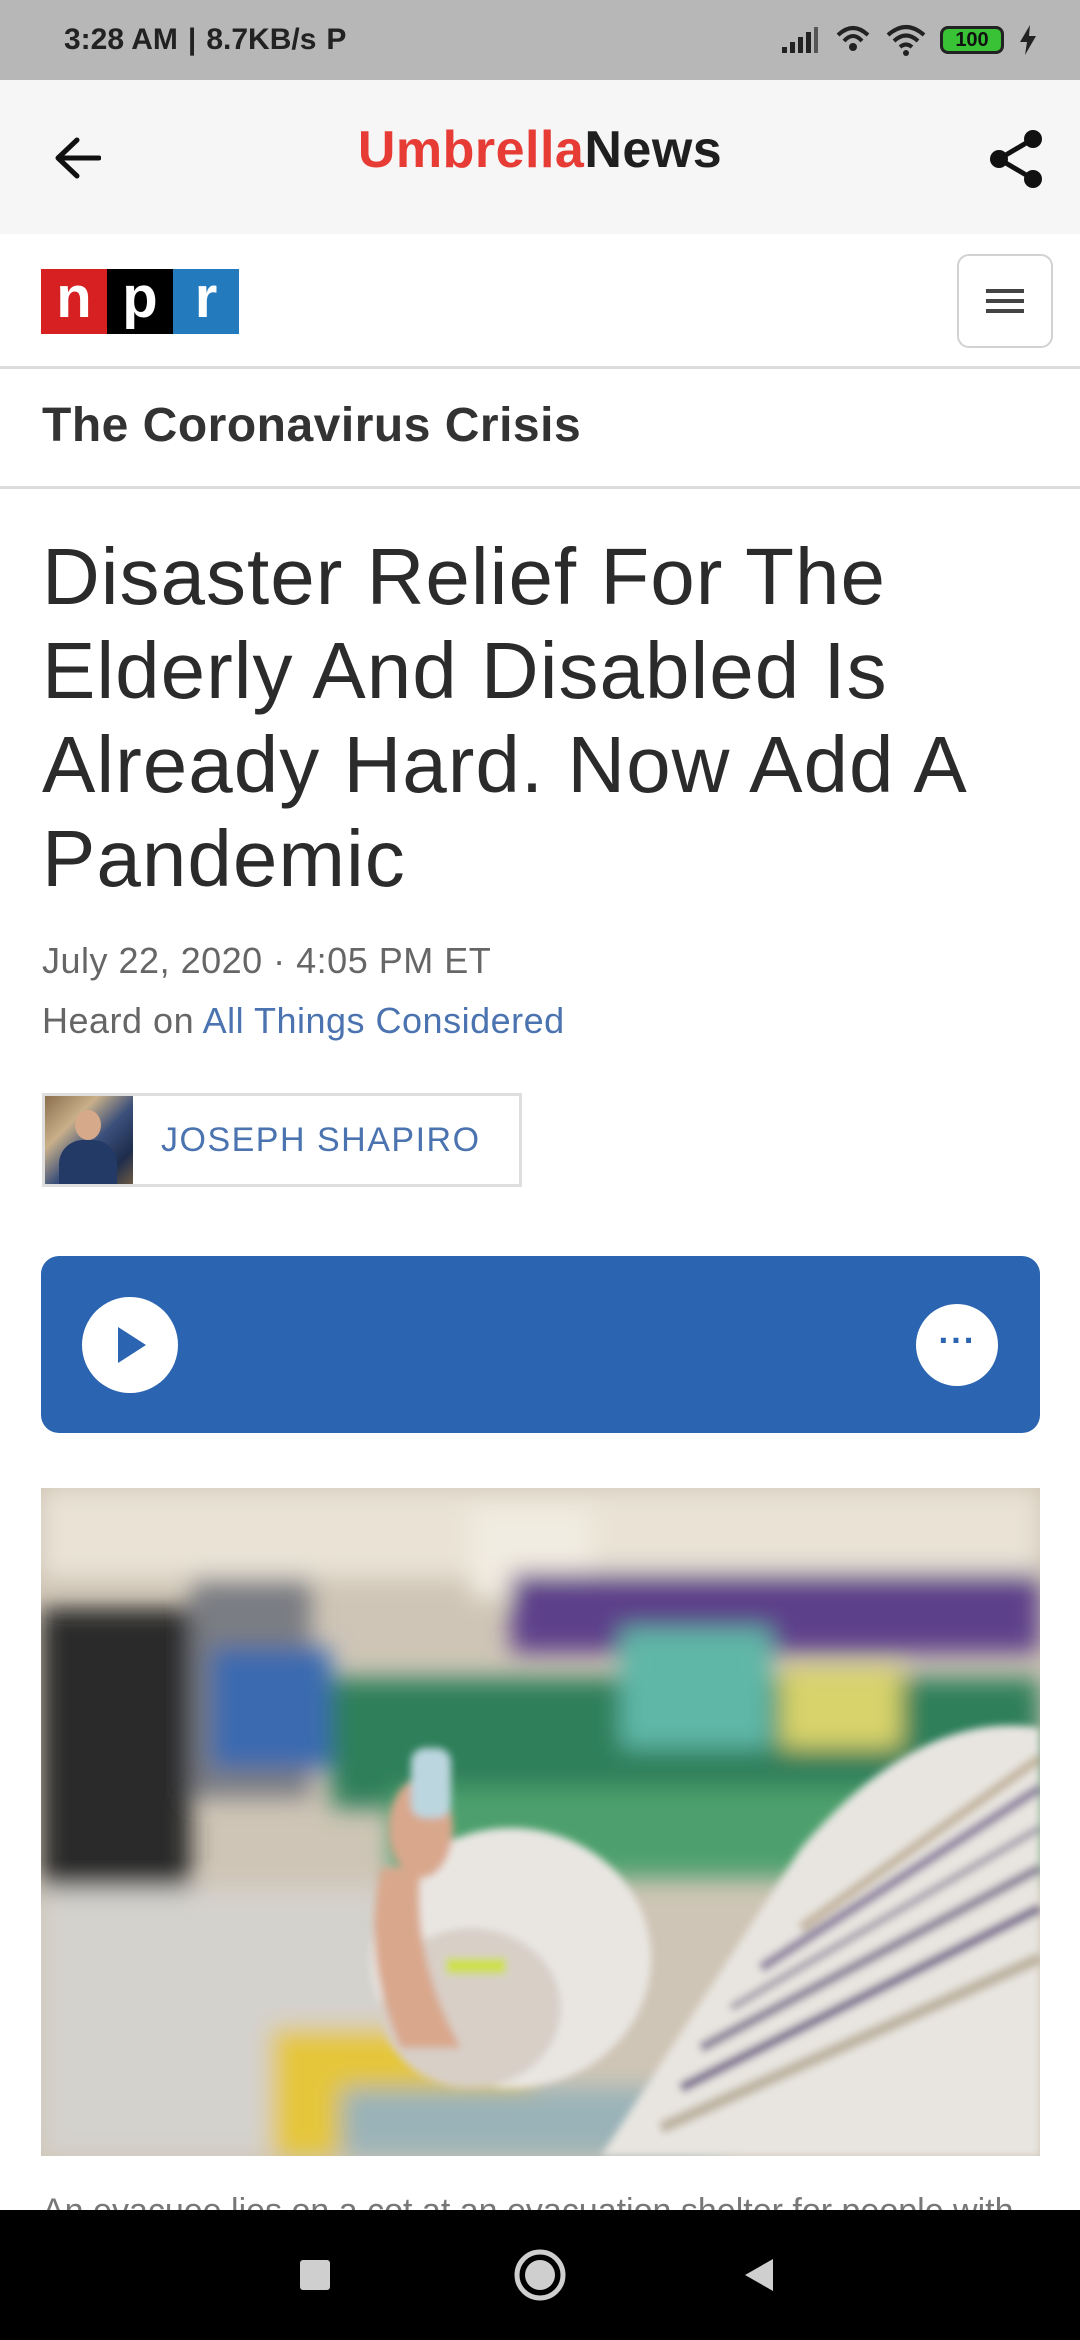  I want to click on share-button, so click(1016, 159).